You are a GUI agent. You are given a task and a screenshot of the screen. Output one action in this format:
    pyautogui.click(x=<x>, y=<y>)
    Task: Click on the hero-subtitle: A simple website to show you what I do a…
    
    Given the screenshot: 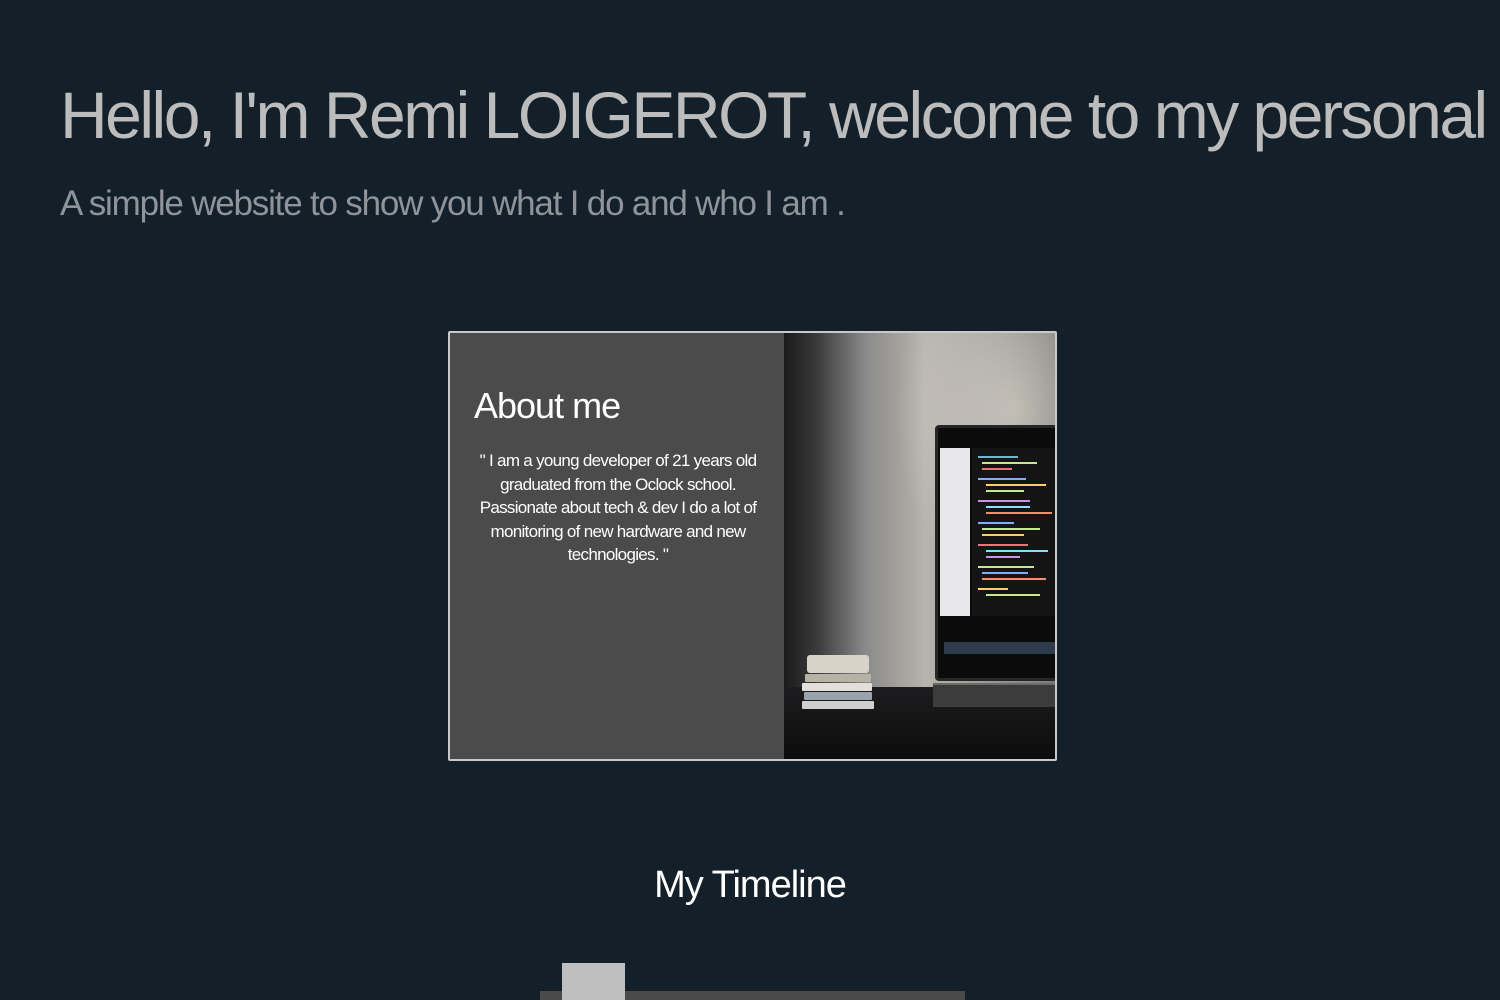 What is the action you would take?
    pyautogui.click(x=453, y=203)
    